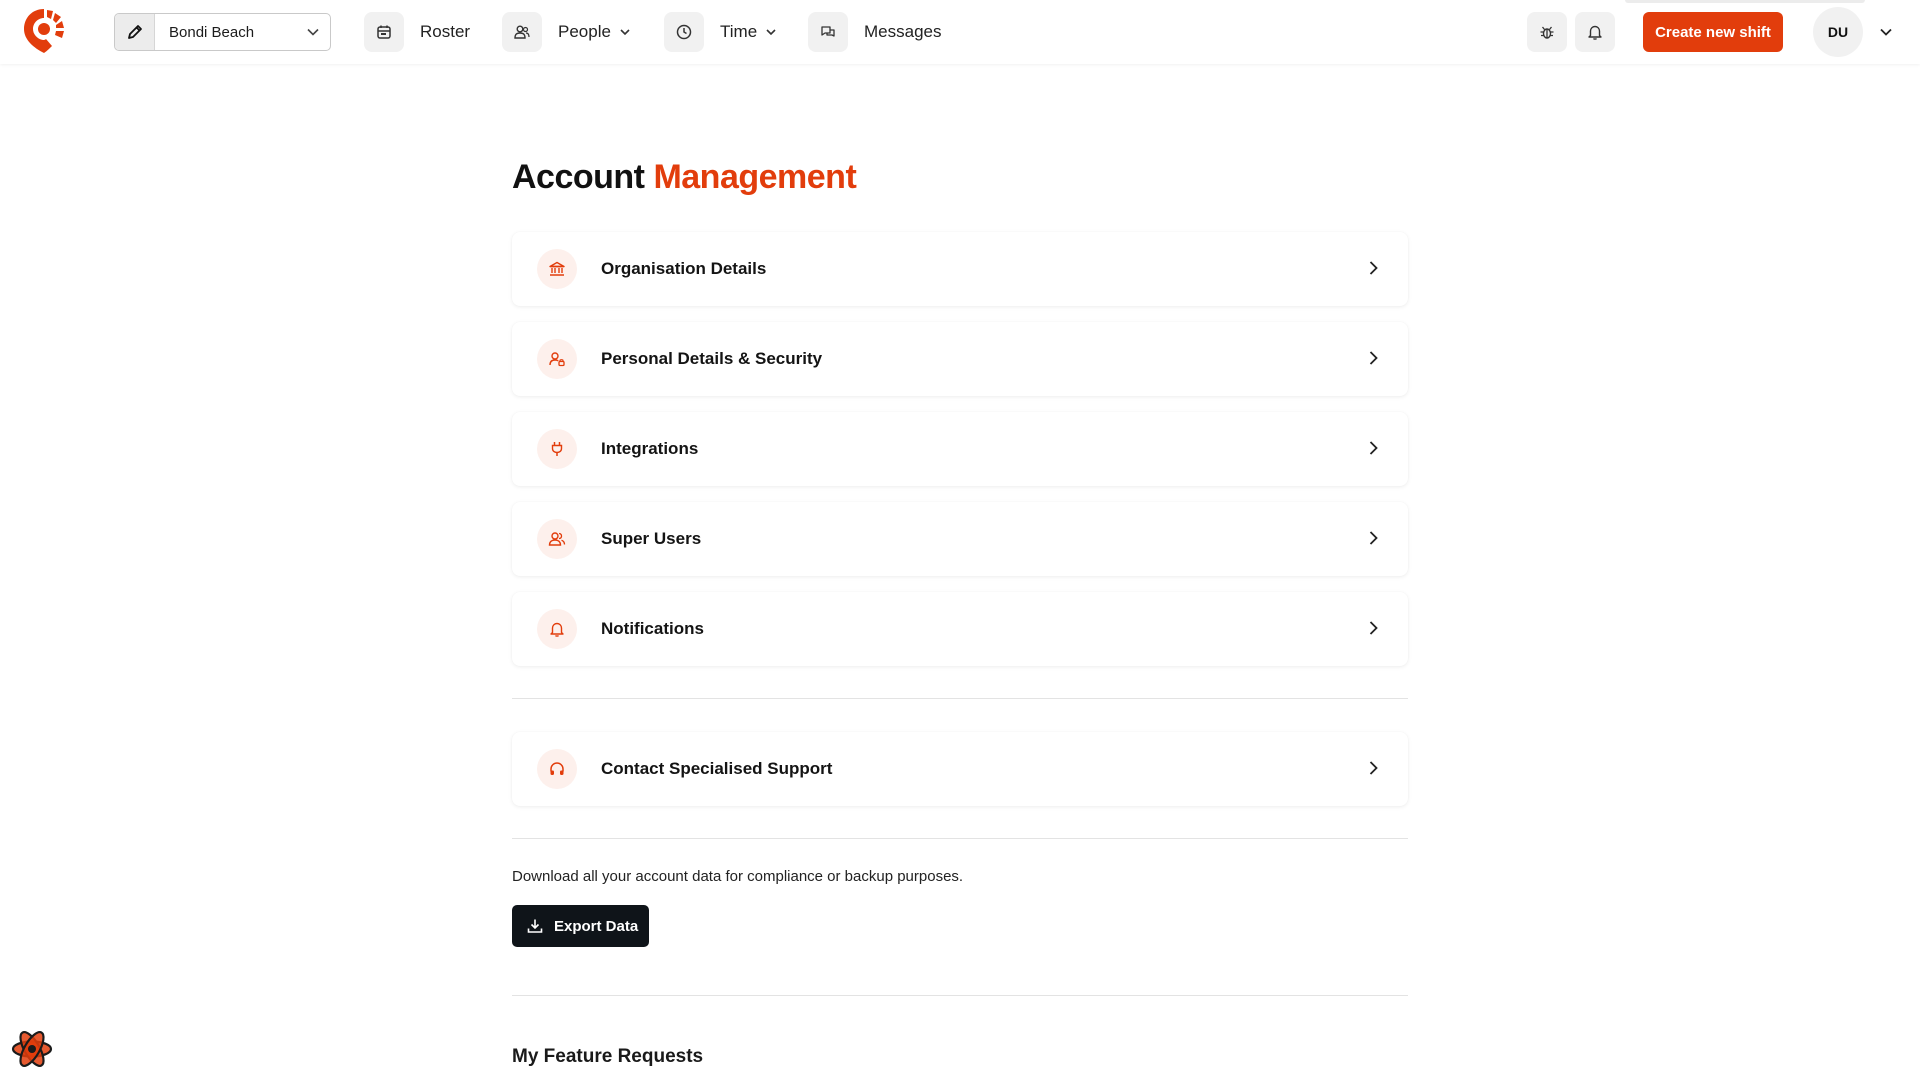 This screenshot has width=1920, height=1080. I want to click on card-label: Contact Specialised Support, so click(717, 768).